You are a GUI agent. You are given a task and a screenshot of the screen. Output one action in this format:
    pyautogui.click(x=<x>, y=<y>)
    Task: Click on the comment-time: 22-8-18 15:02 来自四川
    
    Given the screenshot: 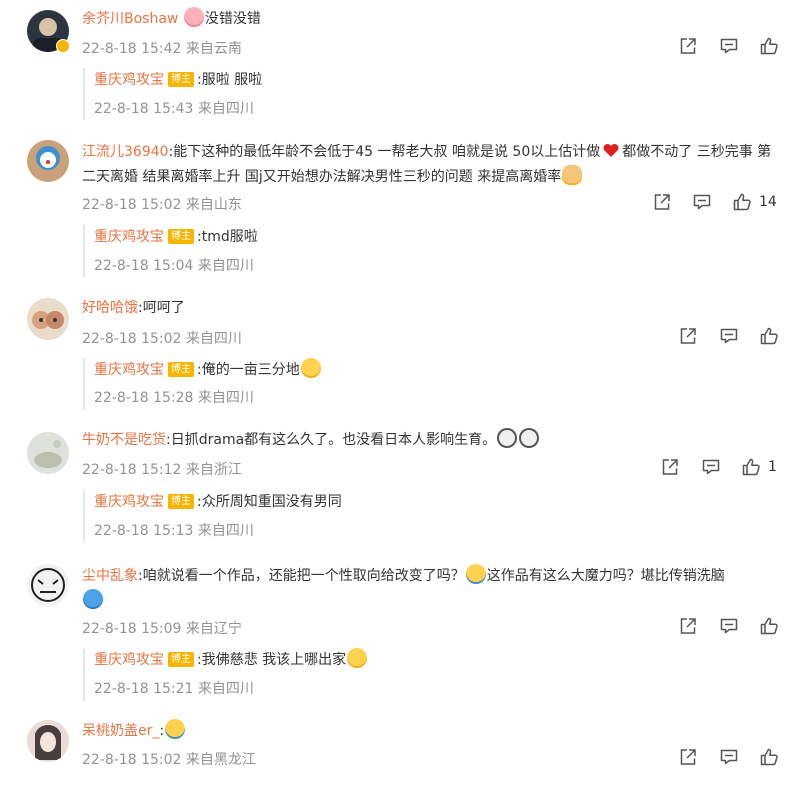 What is the action you would take?
    pyautogui.click(x=162, y=339)
    